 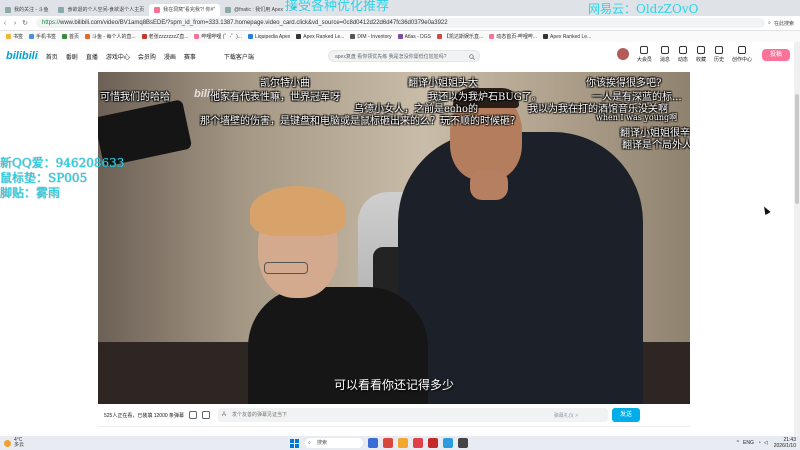 What do you see at coordinates (664, 50) in the screenshot?
I see `message-icon` at bounding box center [664, 50].